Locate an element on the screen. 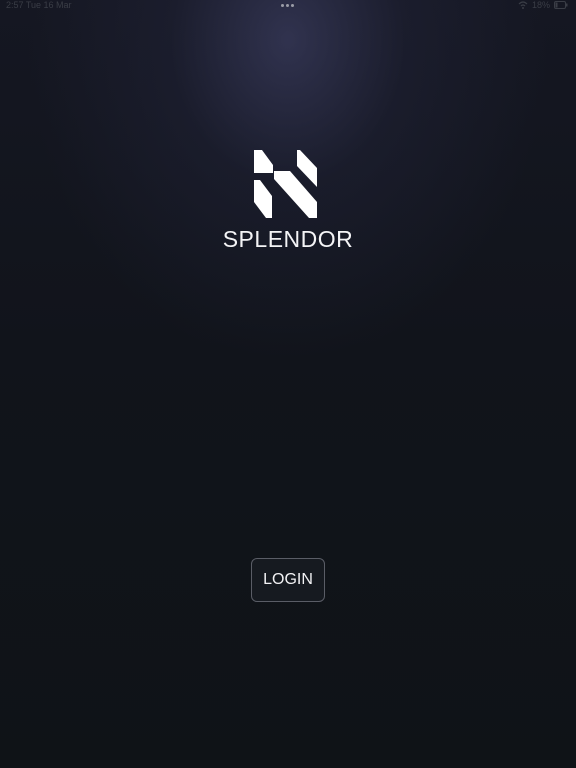  brand-name: SPLENDOR is located at coordinates (288, 239).